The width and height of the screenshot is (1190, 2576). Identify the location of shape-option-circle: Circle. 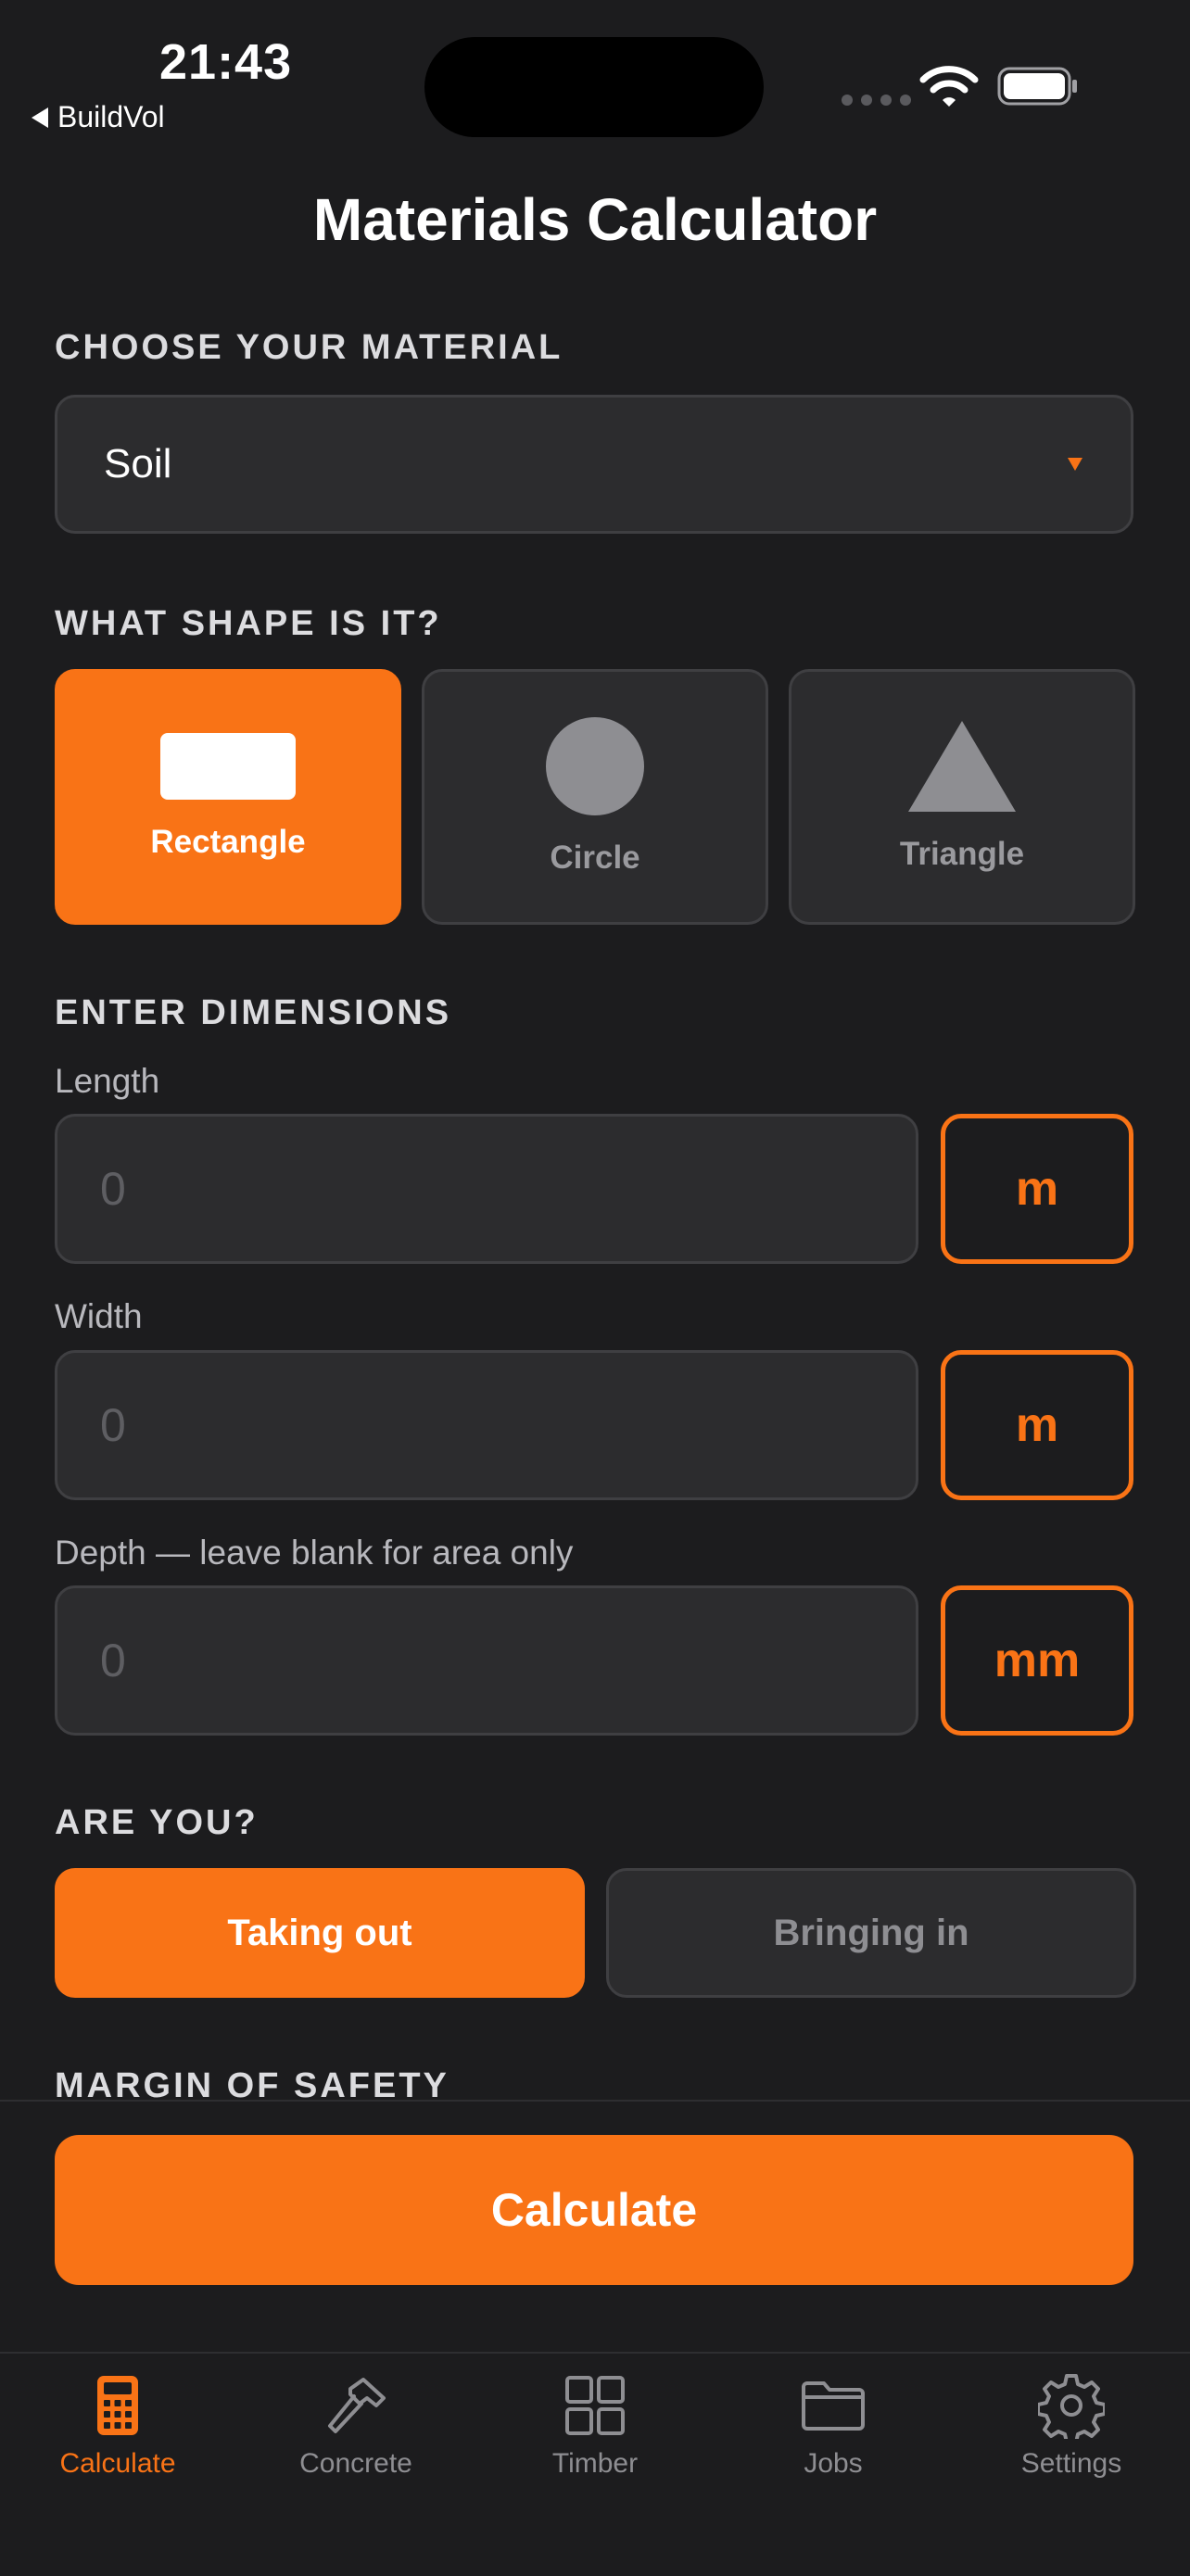
(595, 797).